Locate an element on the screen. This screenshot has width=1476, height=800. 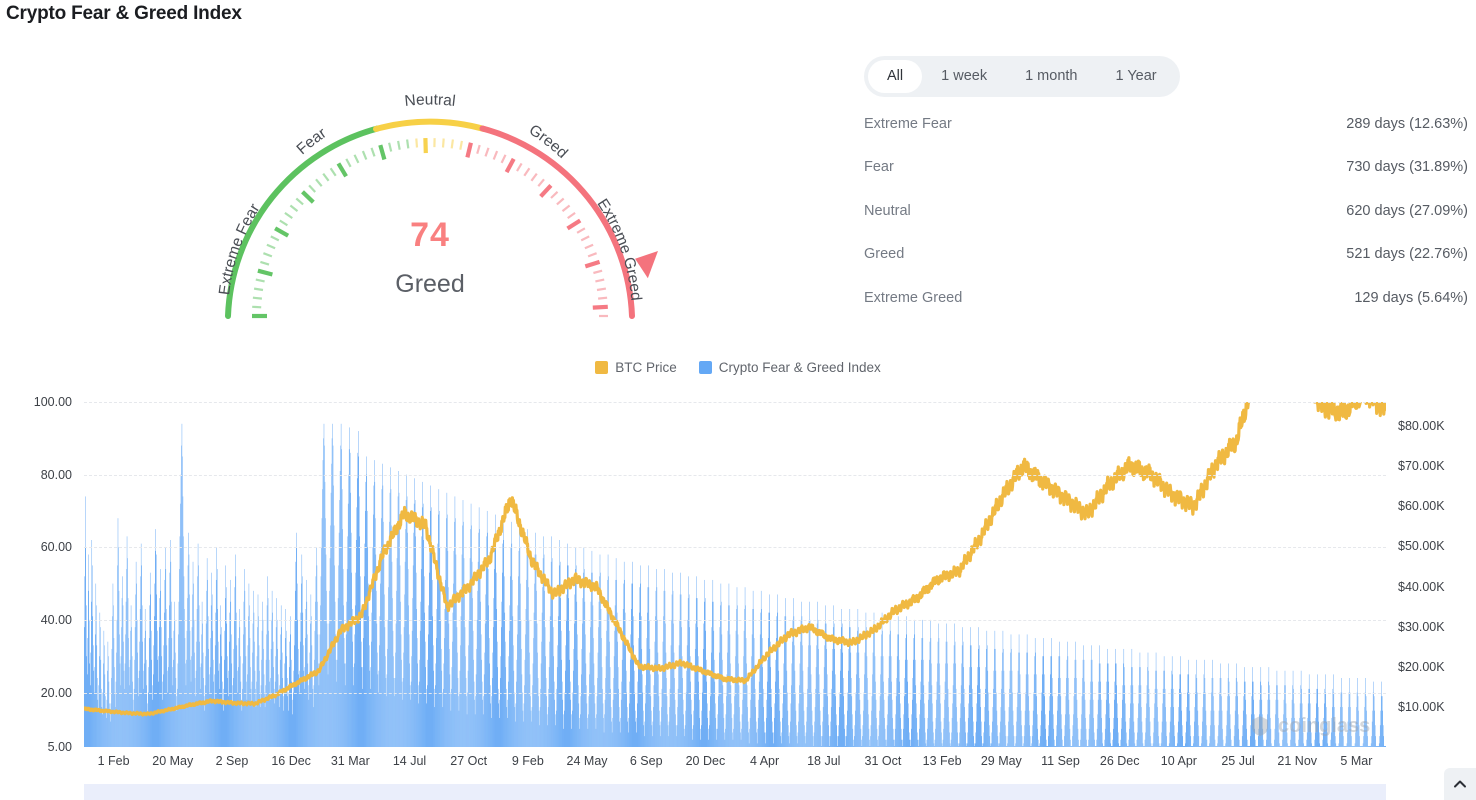
x-axis-tick: 29 May is located at coordinates (1001, 761).